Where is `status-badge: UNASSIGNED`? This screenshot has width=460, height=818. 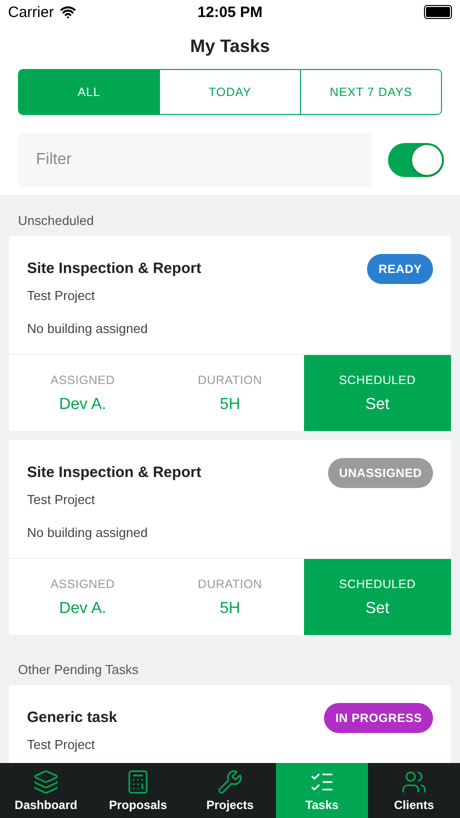 status-badge: UNASSIGNED is located at coordinates (380, 473).